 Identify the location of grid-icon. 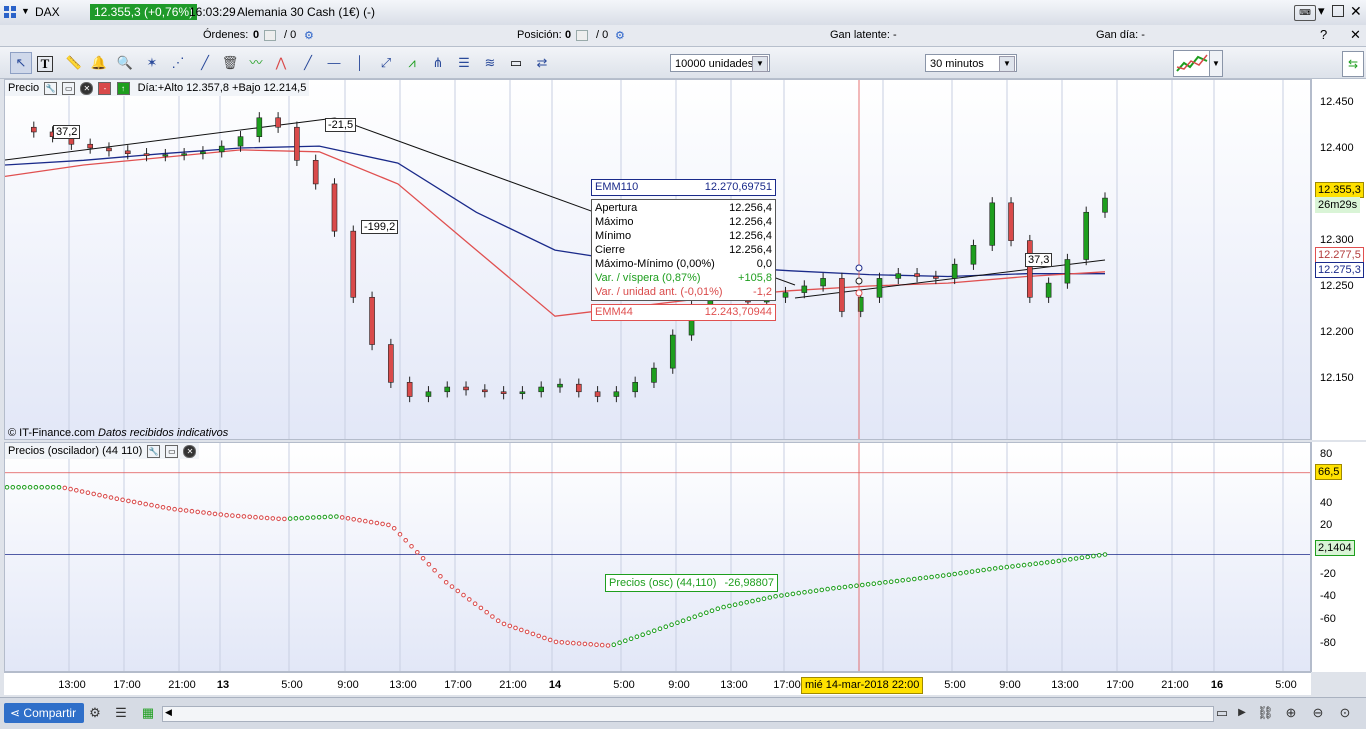
(10, 12).